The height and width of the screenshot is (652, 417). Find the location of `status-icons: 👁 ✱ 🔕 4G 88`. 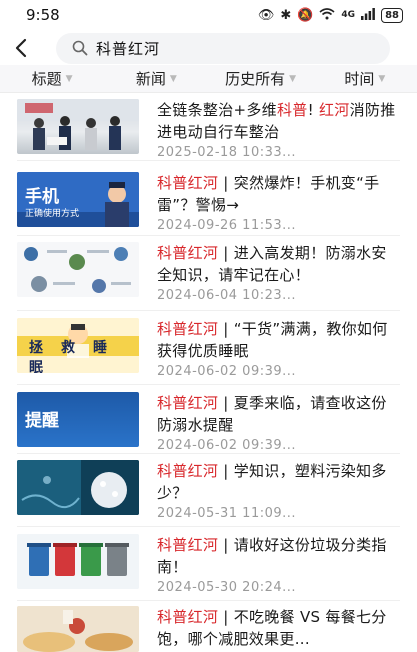

status-icons: 👁 ✱ 🔕 4G 88 is located at coordinates (330, 15).